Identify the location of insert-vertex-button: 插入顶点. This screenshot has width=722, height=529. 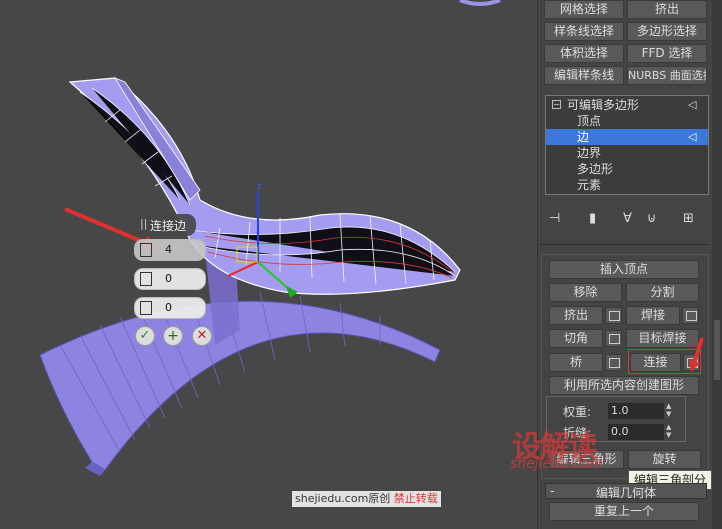
(624, 269).